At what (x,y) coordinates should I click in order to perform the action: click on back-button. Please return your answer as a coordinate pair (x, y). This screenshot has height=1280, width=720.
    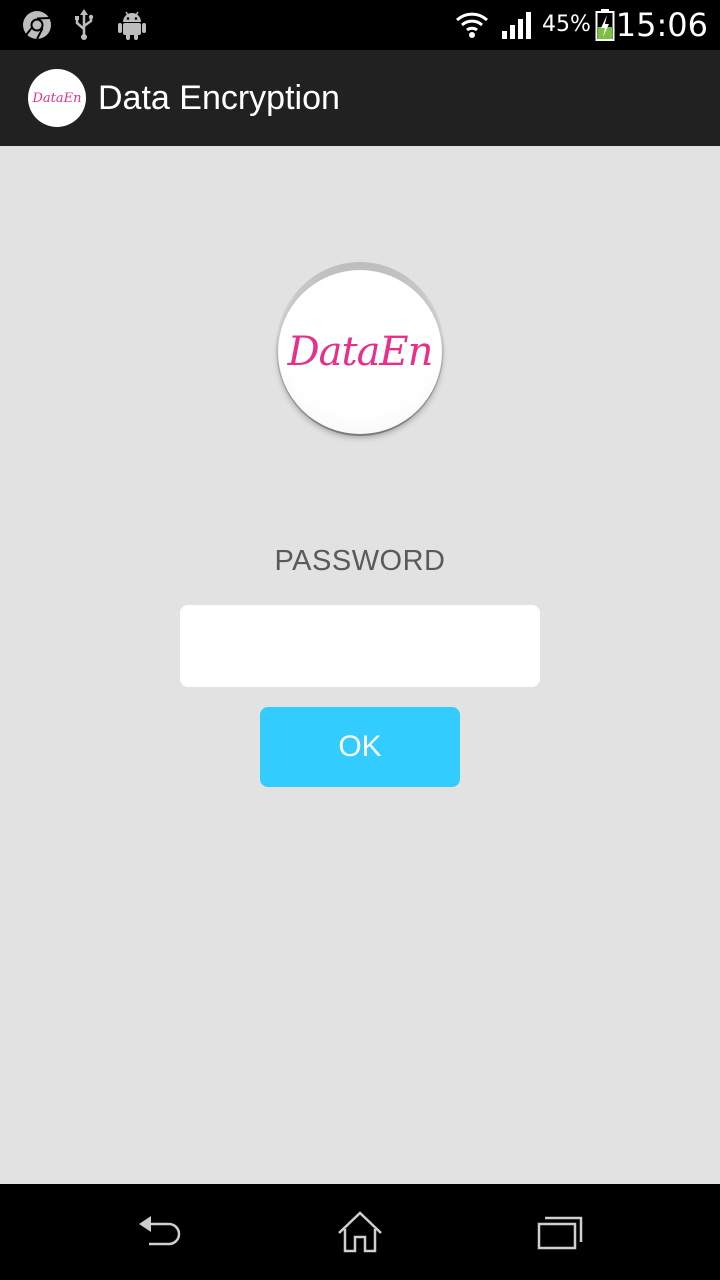
    Looking at the image, I should click on (160, 1232).